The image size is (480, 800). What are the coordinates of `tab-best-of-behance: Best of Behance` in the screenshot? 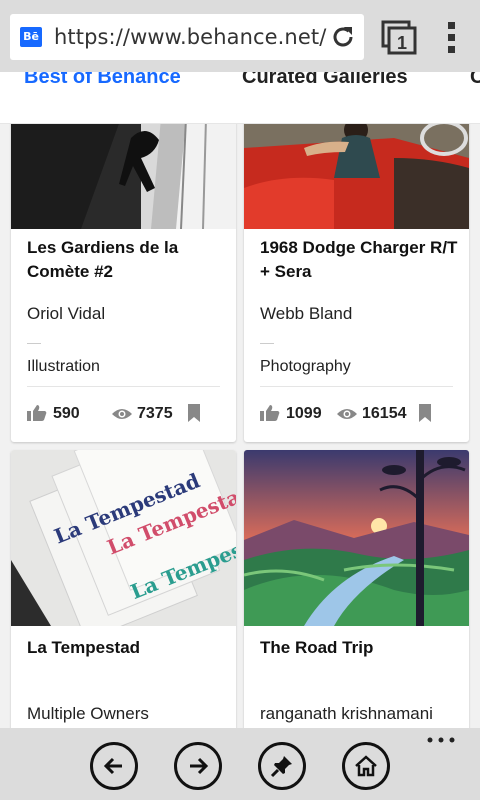 It's located at (102, 80).